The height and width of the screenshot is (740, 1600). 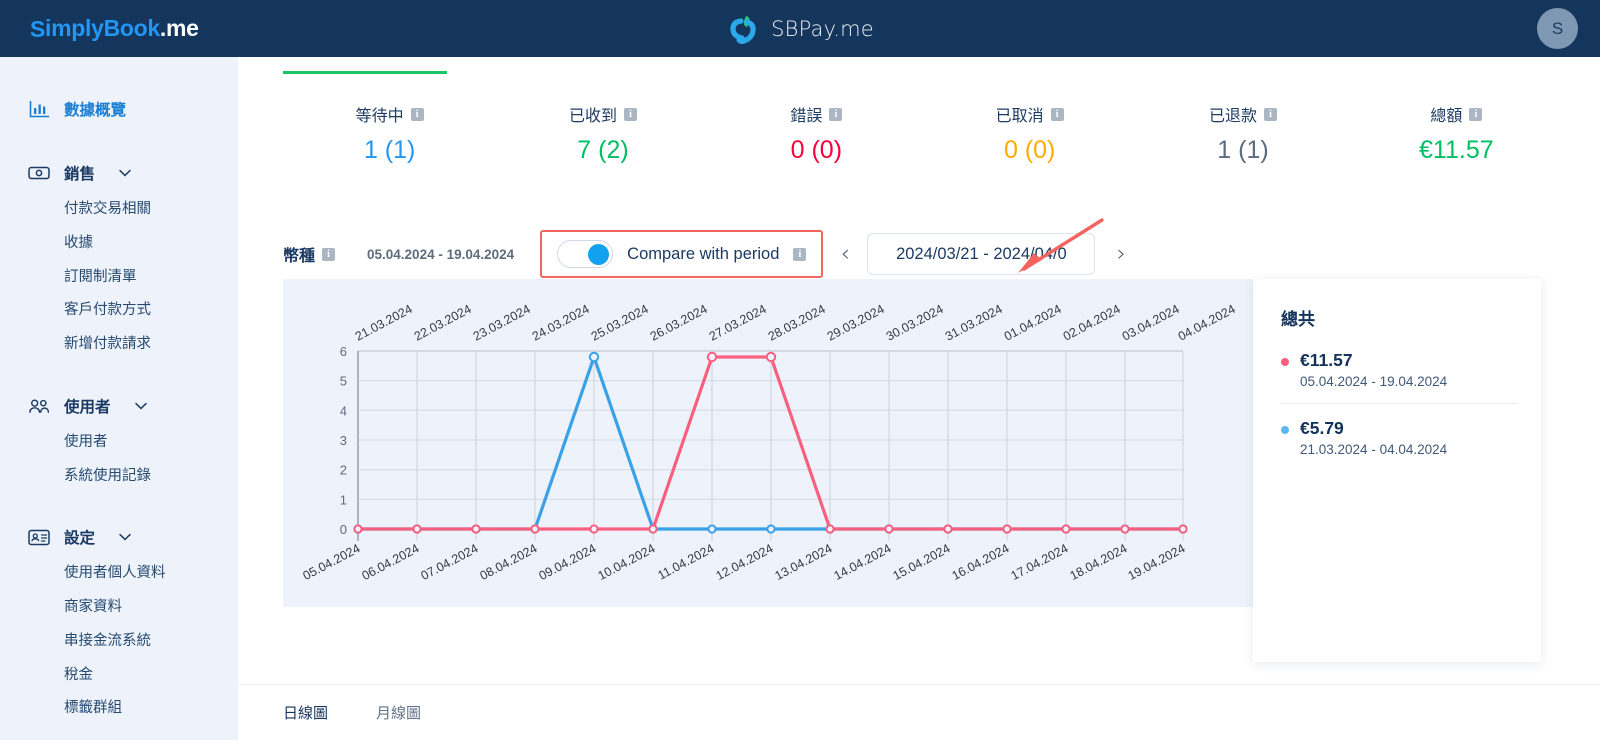 What do you see at coordinates (745, 562) in the screenshot?
I see `svg-text: 12.04.2024` at bounding box center [745, 562].